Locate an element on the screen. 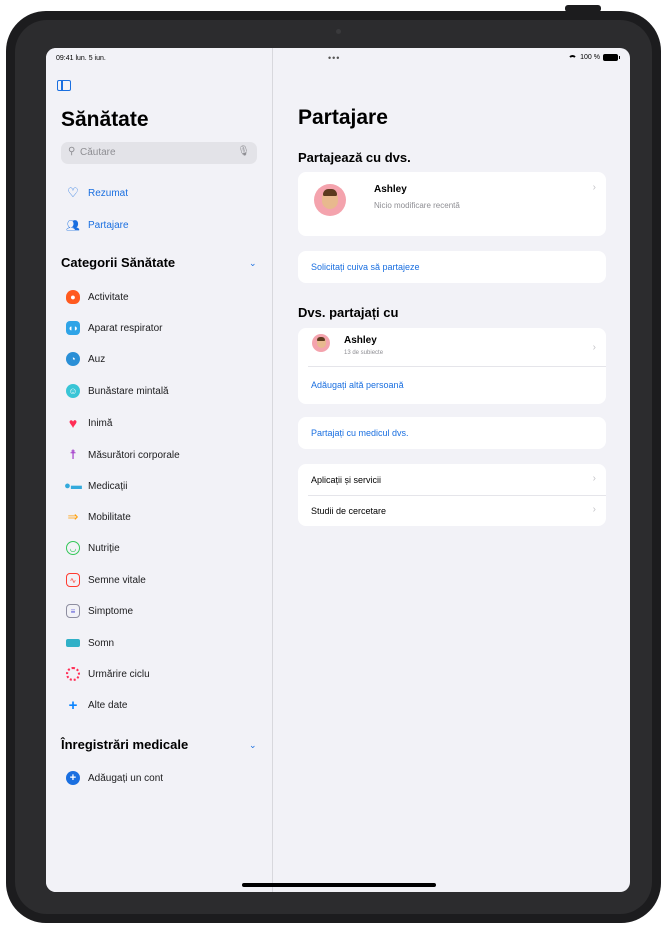 The image size is (667, 929). sidebar-item-rezumat: ♡ Rezumat is located at coordinates (97, 193).